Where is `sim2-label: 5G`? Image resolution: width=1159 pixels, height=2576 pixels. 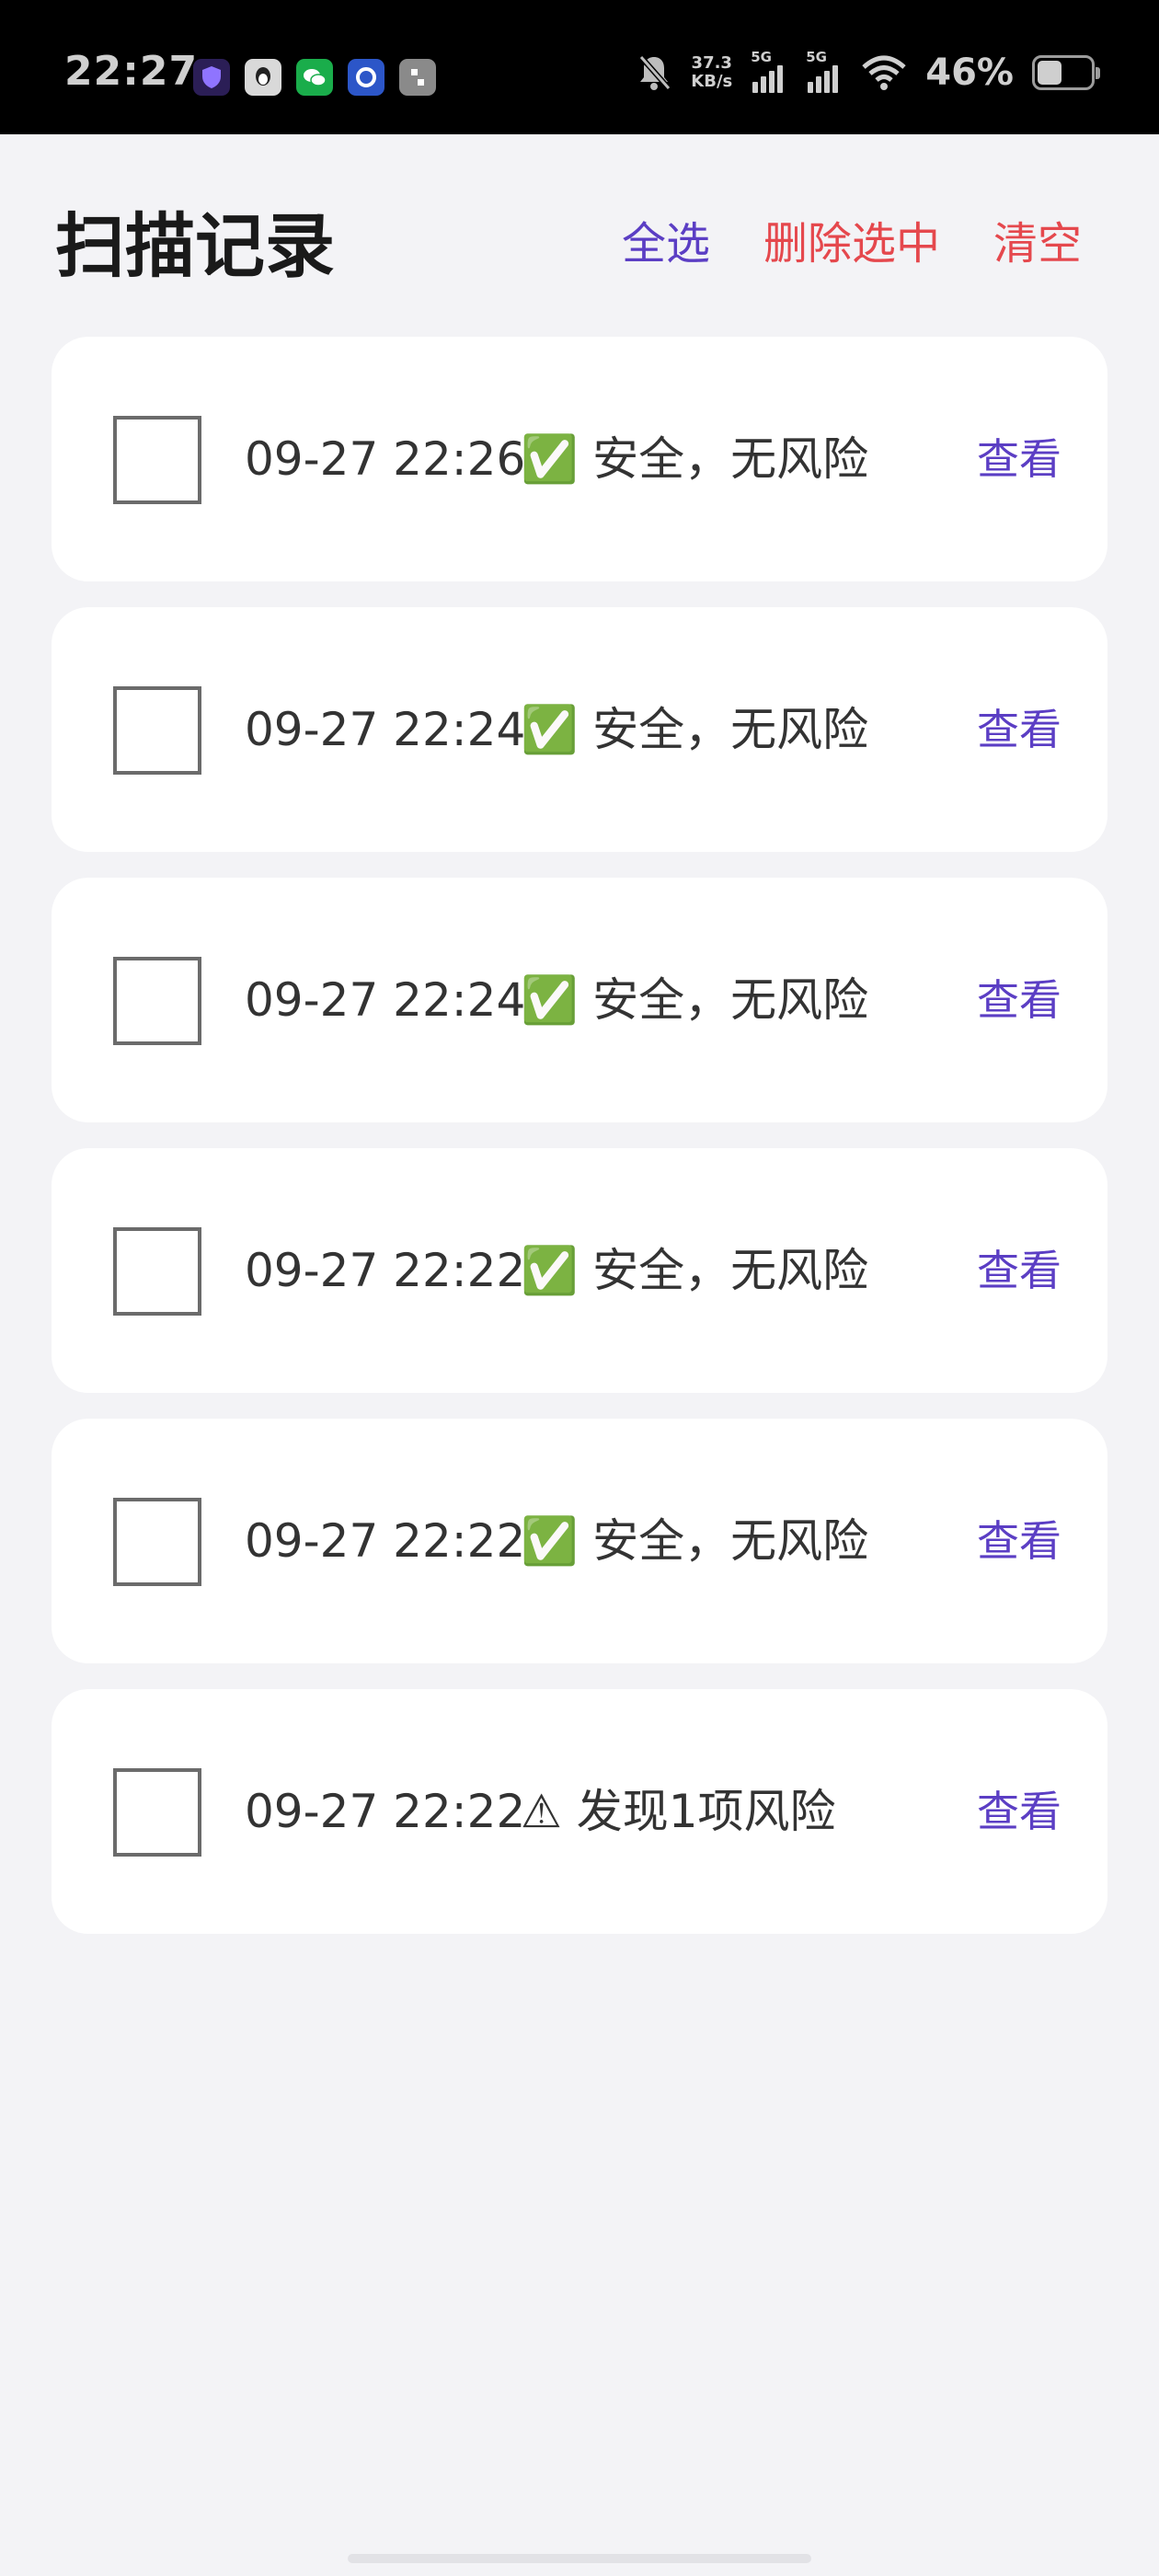
sim2-label: 5G is located at coordinates (816, 57).